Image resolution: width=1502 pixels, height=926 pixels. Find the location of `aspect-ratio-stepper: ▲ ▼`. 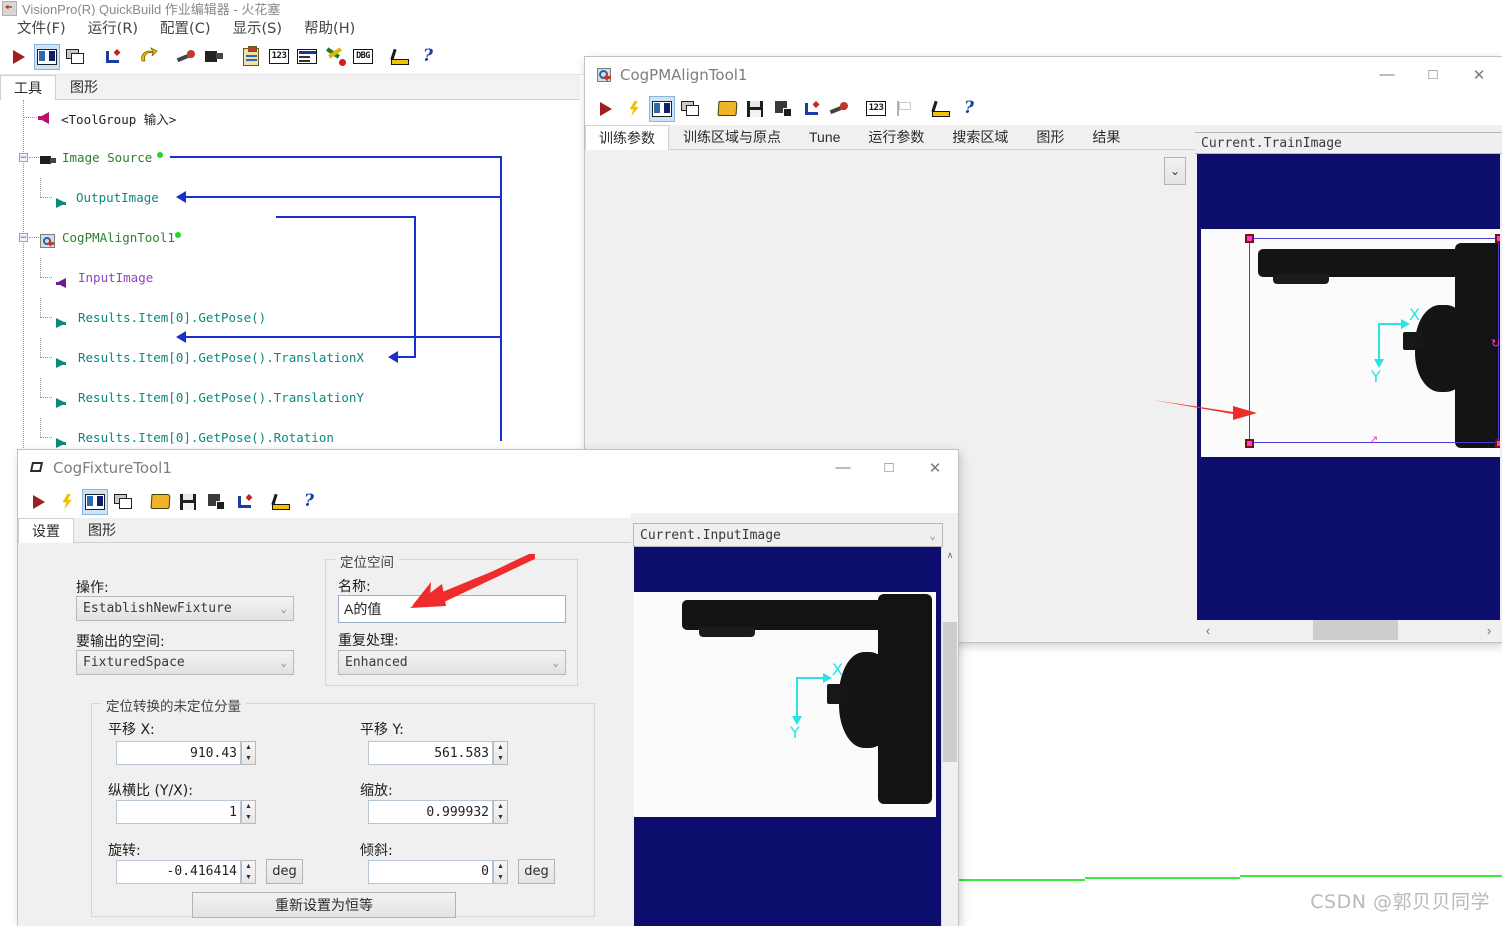

aspect-ratio-stepper: ▲ ▼ is located at coordinates (248, 812).